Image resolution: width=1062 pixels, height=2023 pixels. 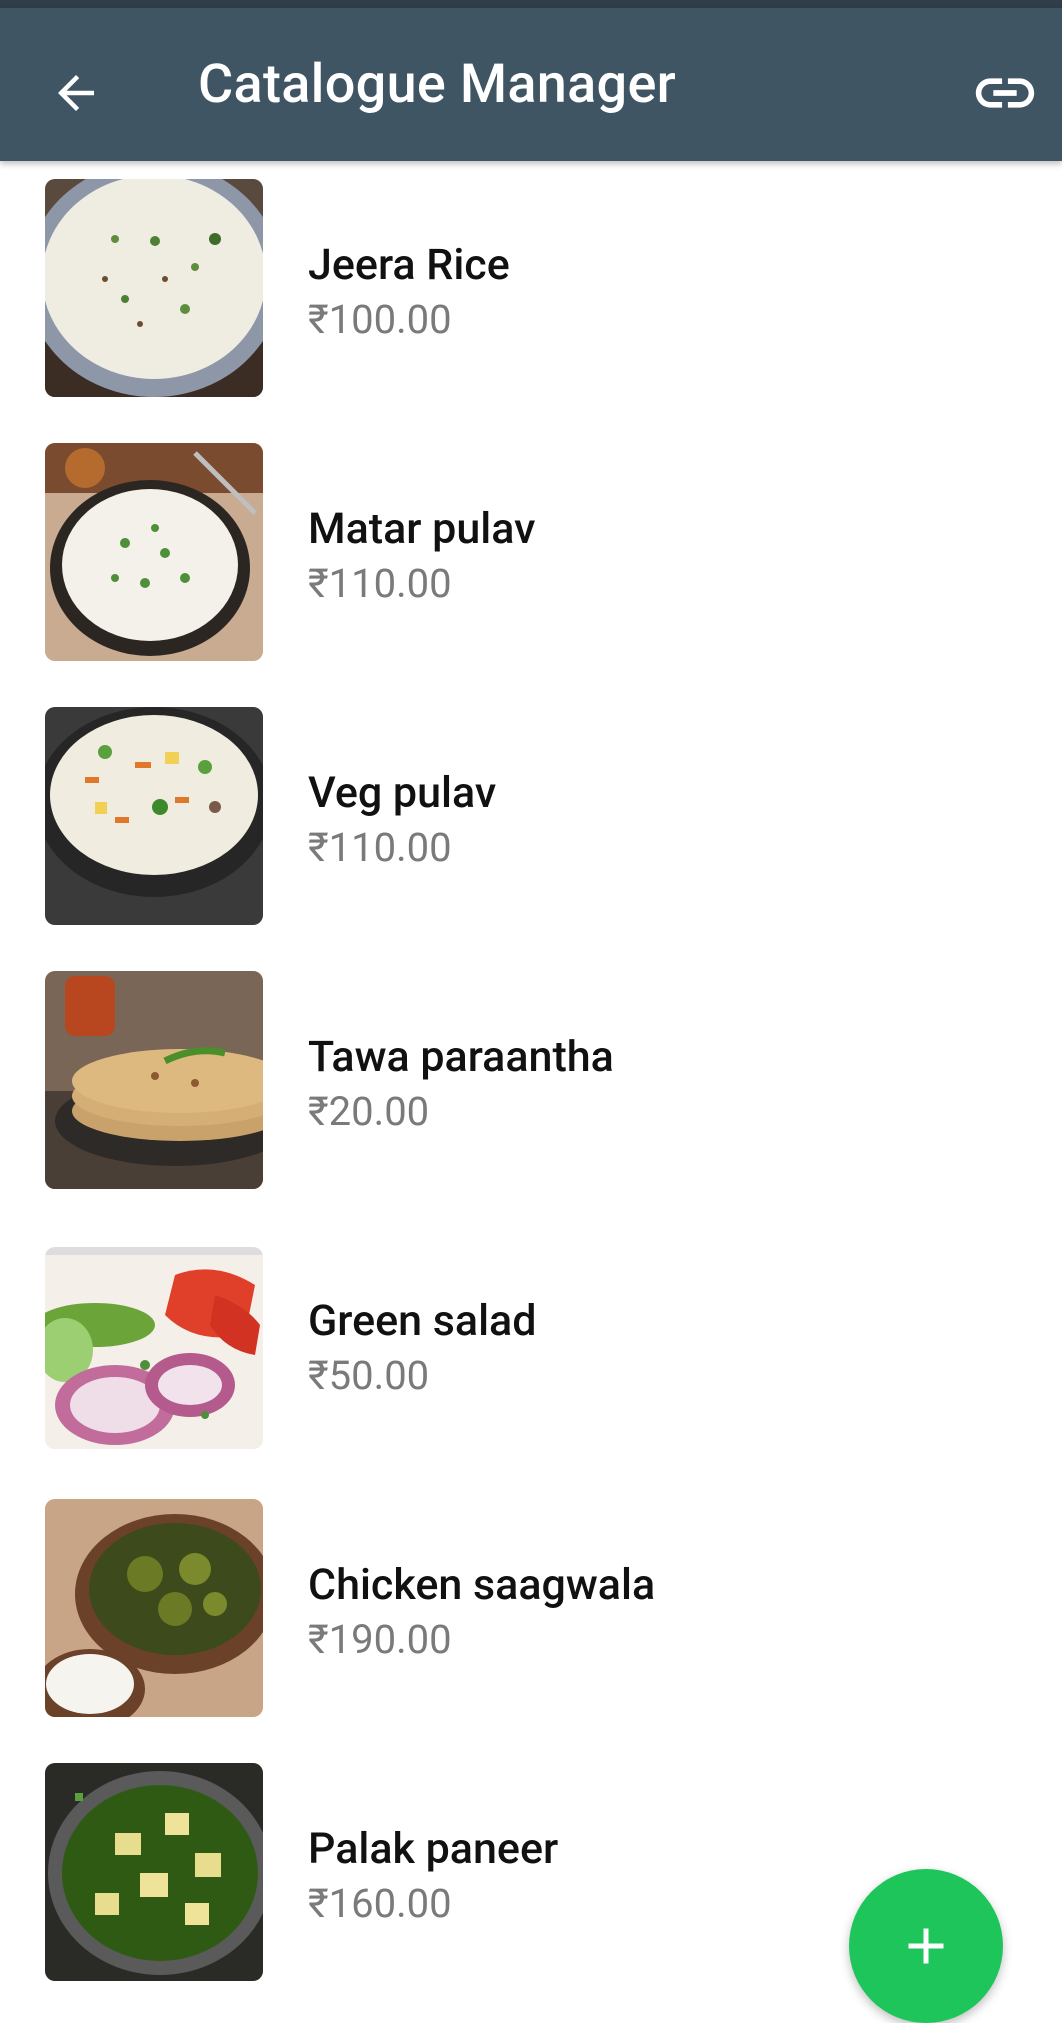 I want to click on catalogue-item: Green salad ₹50.00, so click(x=531, y=1349).